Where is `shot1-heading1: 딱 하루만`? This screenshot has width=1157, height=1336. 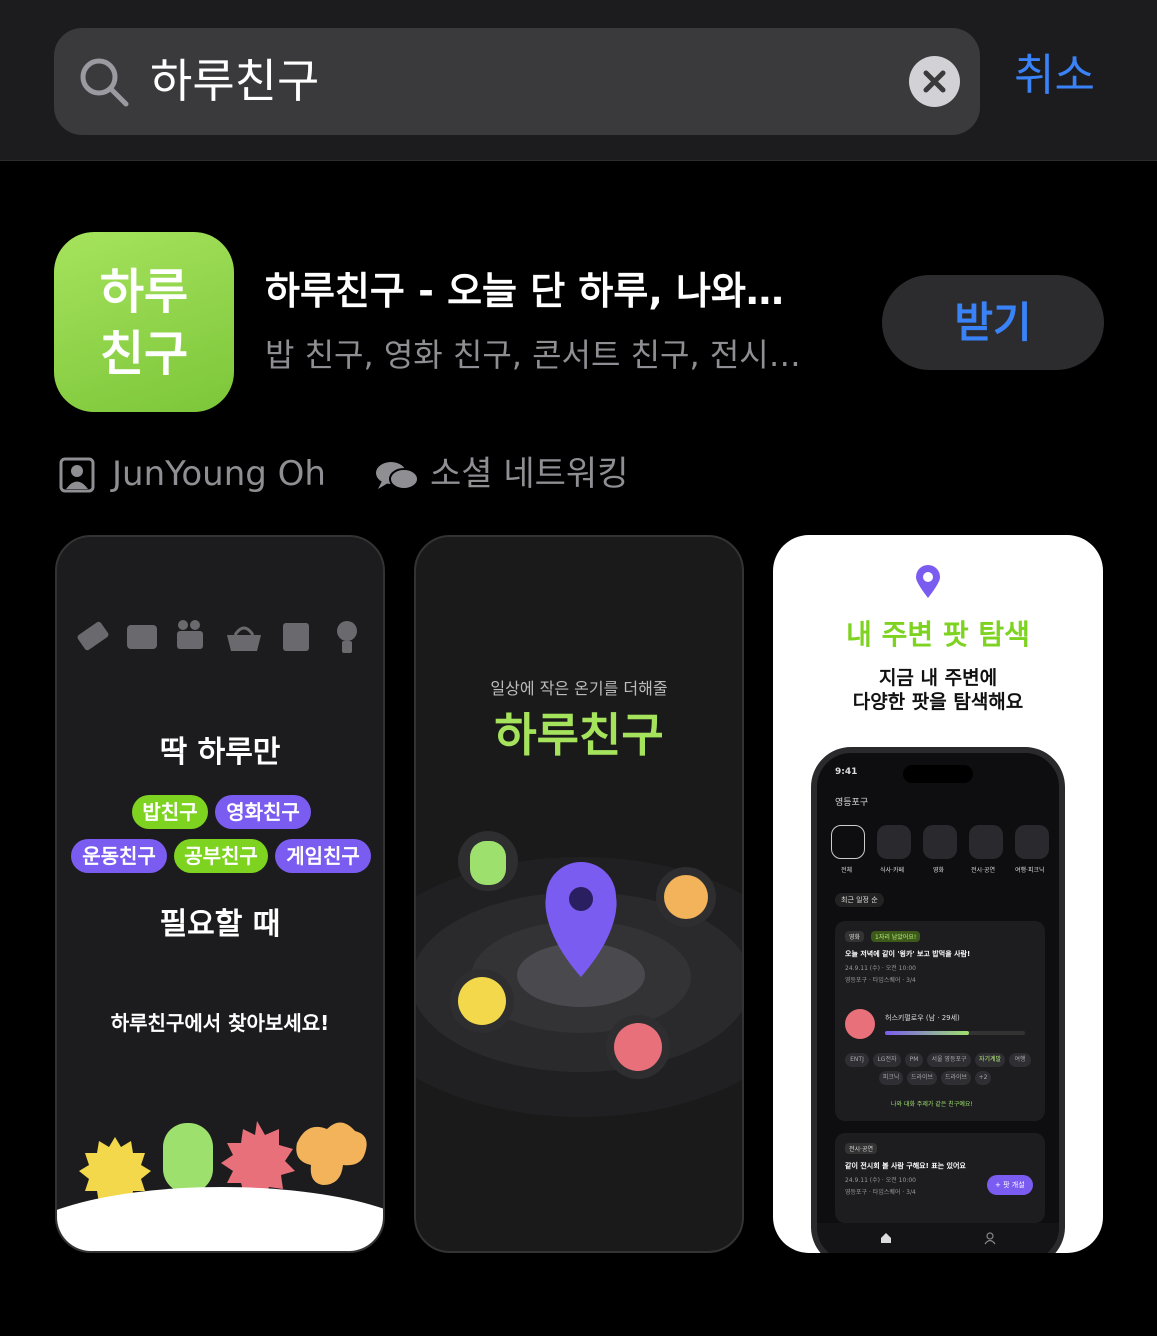 shot1-heading1: 딱 하루만 is located at coordinates (220, 752).